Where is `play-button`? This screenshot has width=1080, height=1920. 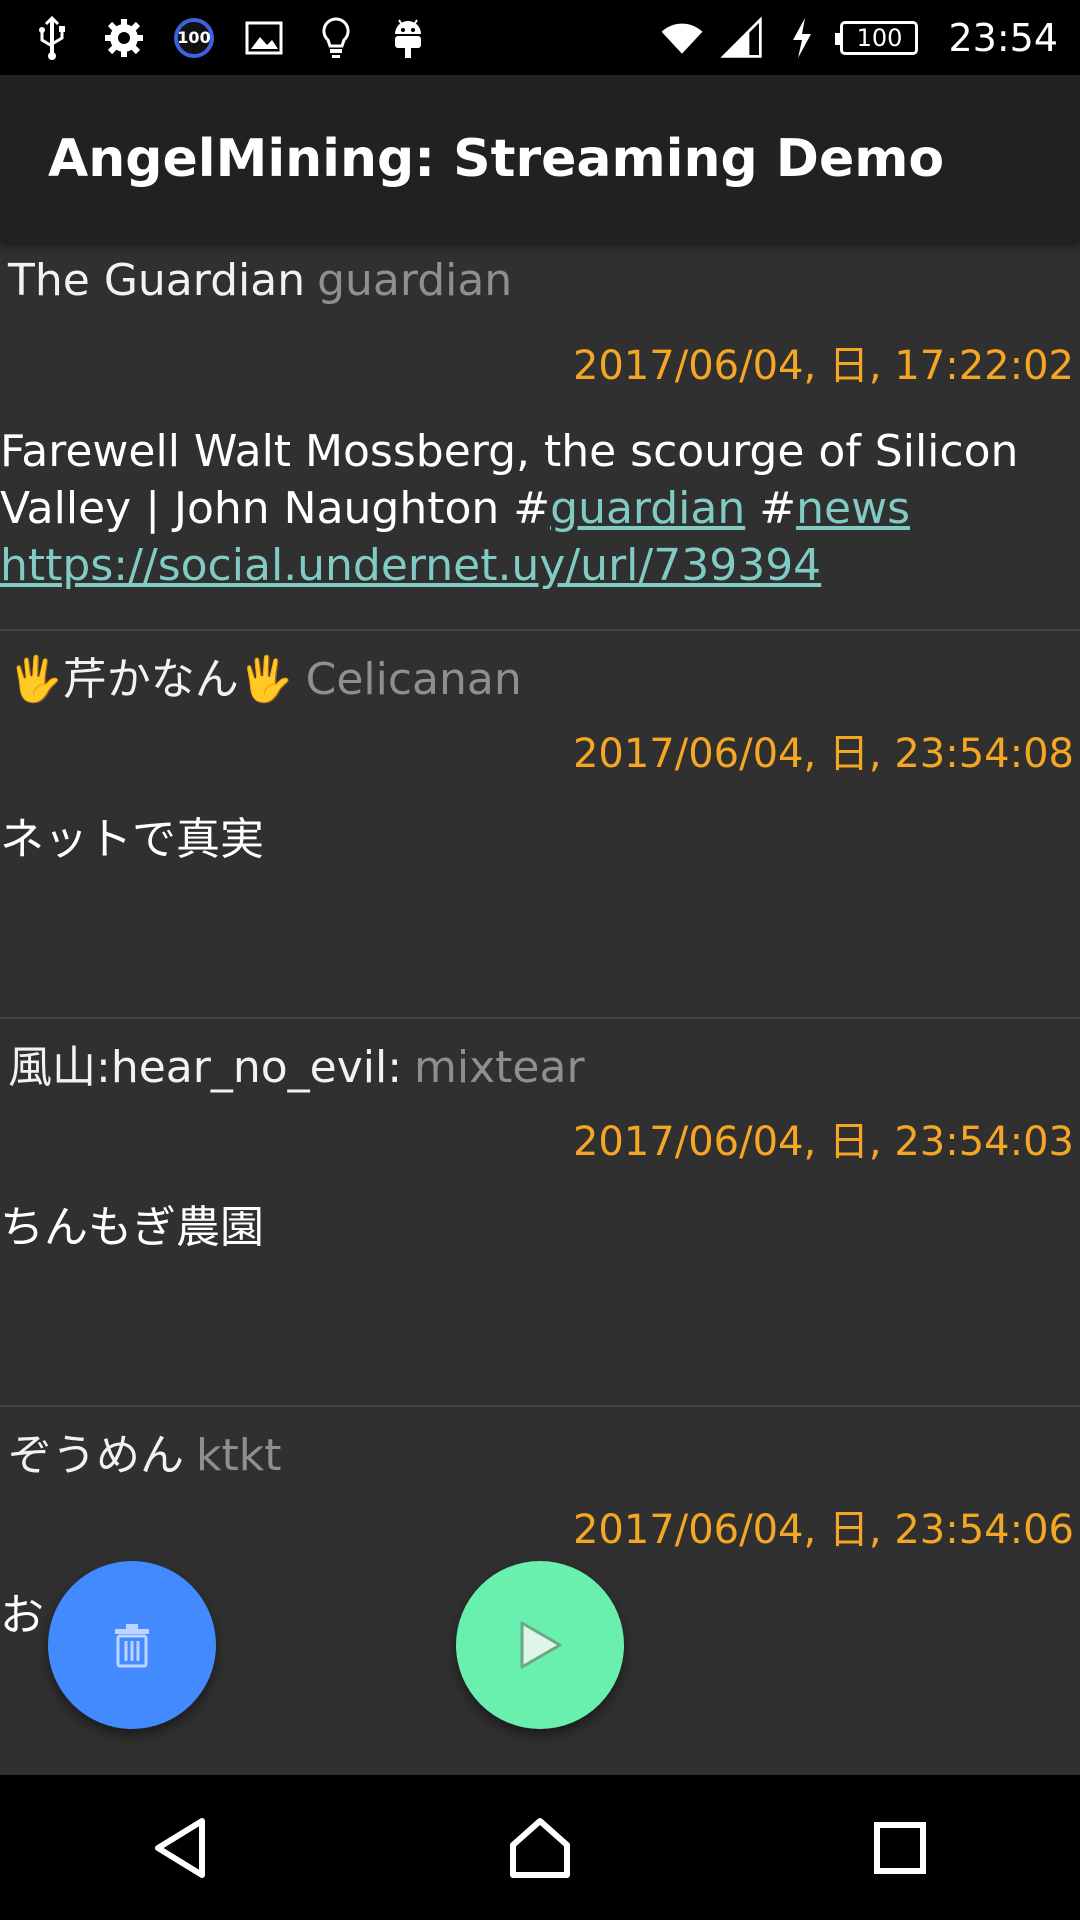 play-button is located at coordinates (540, 1645).